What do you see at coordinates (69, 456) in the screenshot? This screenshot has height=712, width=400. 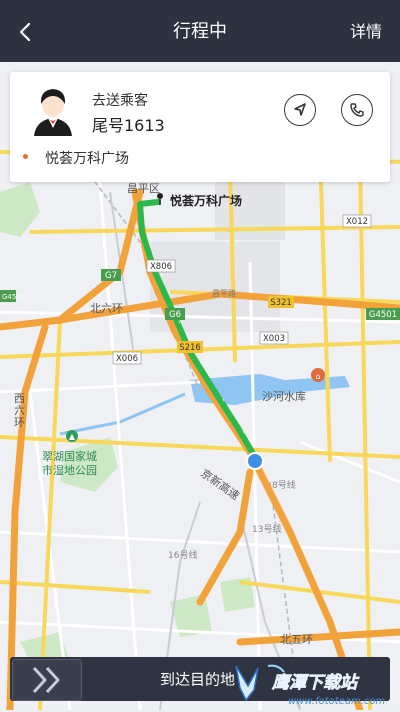 I see `cuihu-label-line1: 翠湖国家城` at bounding box center [69, 456].